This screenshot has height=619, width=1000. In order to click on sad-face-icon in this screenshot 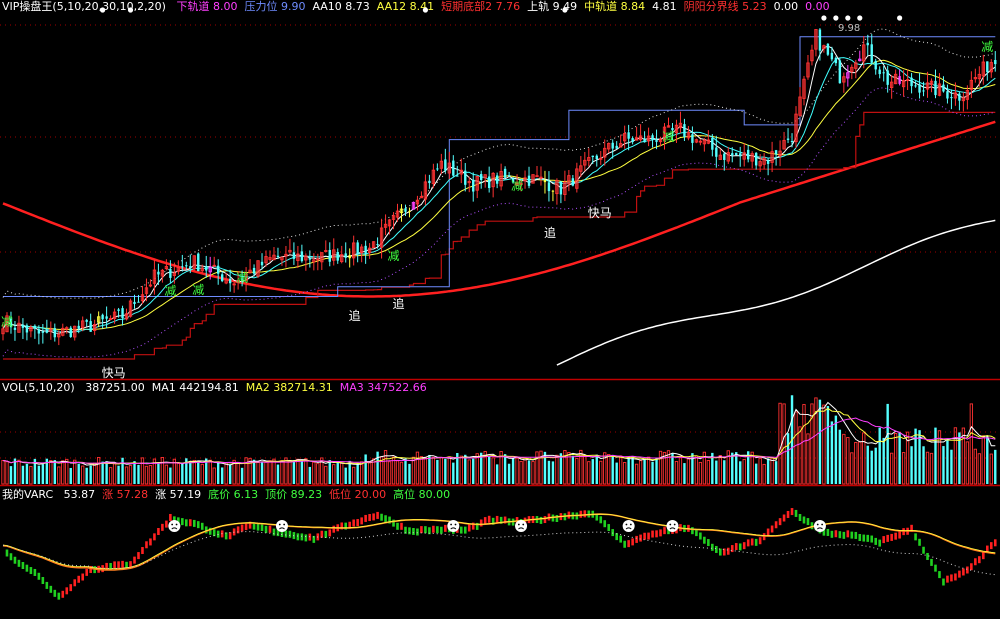, I will do `click(819, 526)`.